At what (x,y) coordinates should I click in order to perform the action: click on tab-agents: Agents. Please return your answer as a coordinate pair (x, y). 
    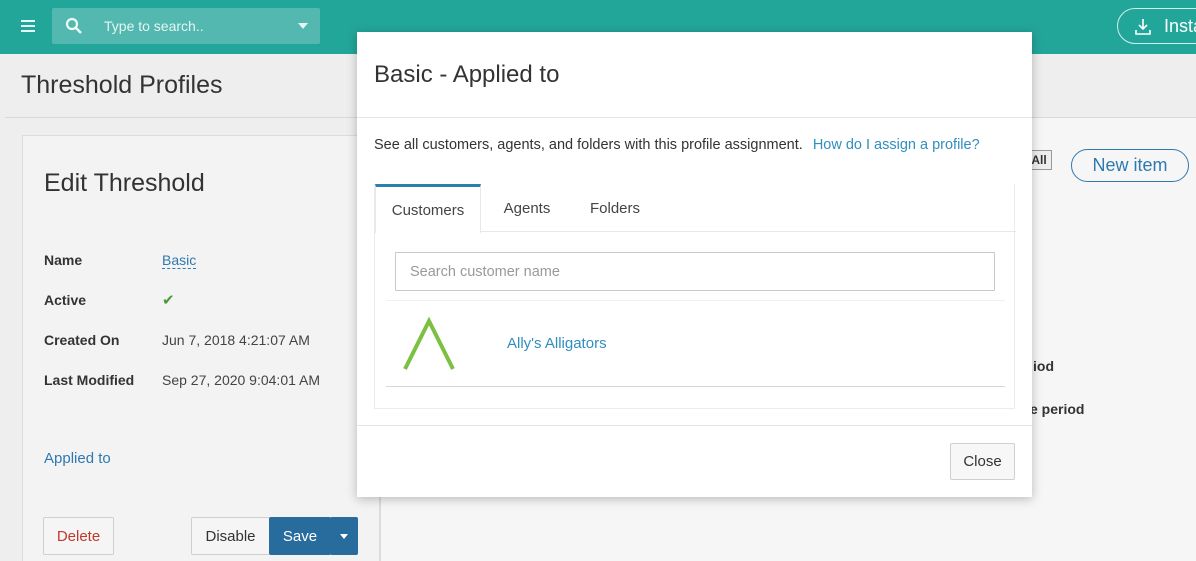
    Looking at the image, I should click on (527, 208).